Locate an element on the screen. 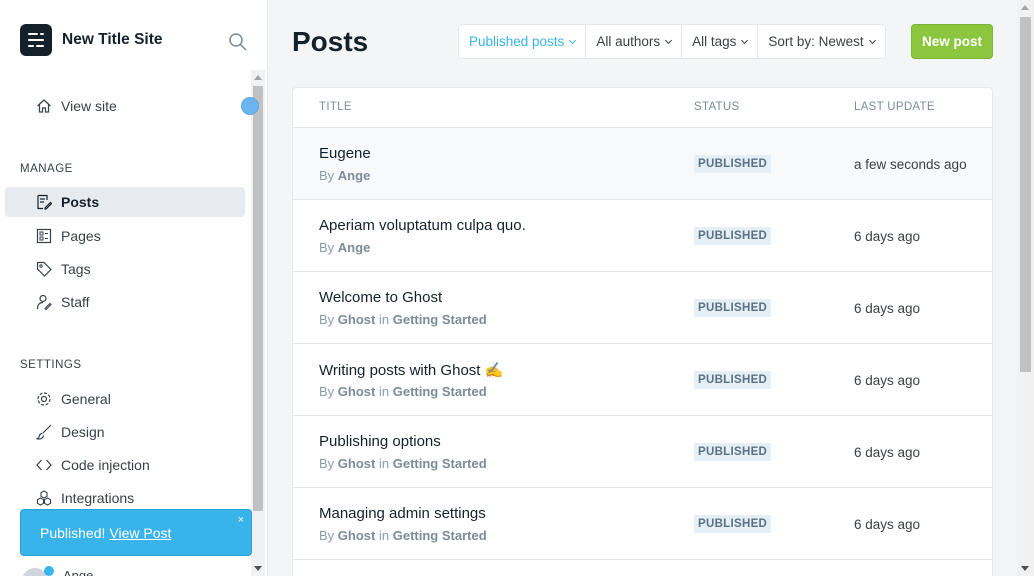 The height and width of the screenshot is (576, 1034). post-title: Welcome to Ghost is located at coordinates (380, 297).